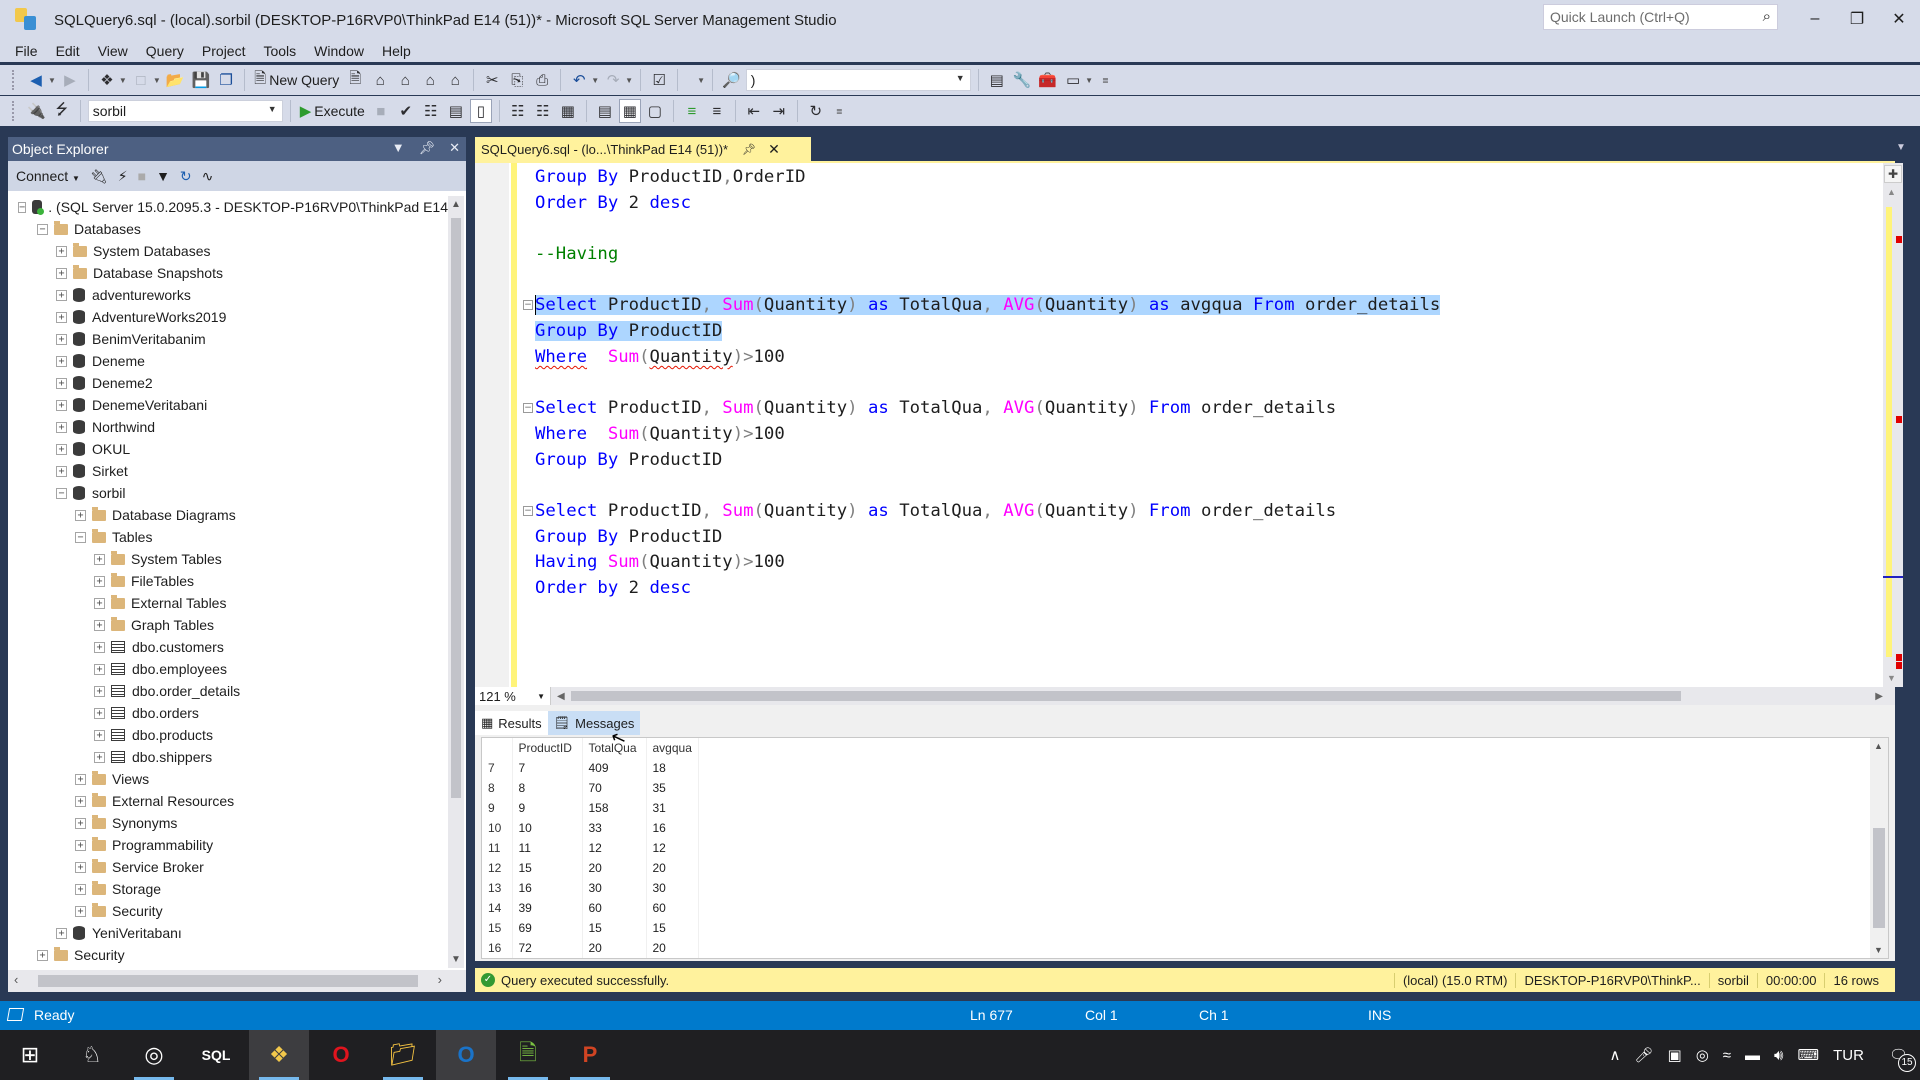  I want to click on client-statistics-icon: ▦, so click(568, 111).